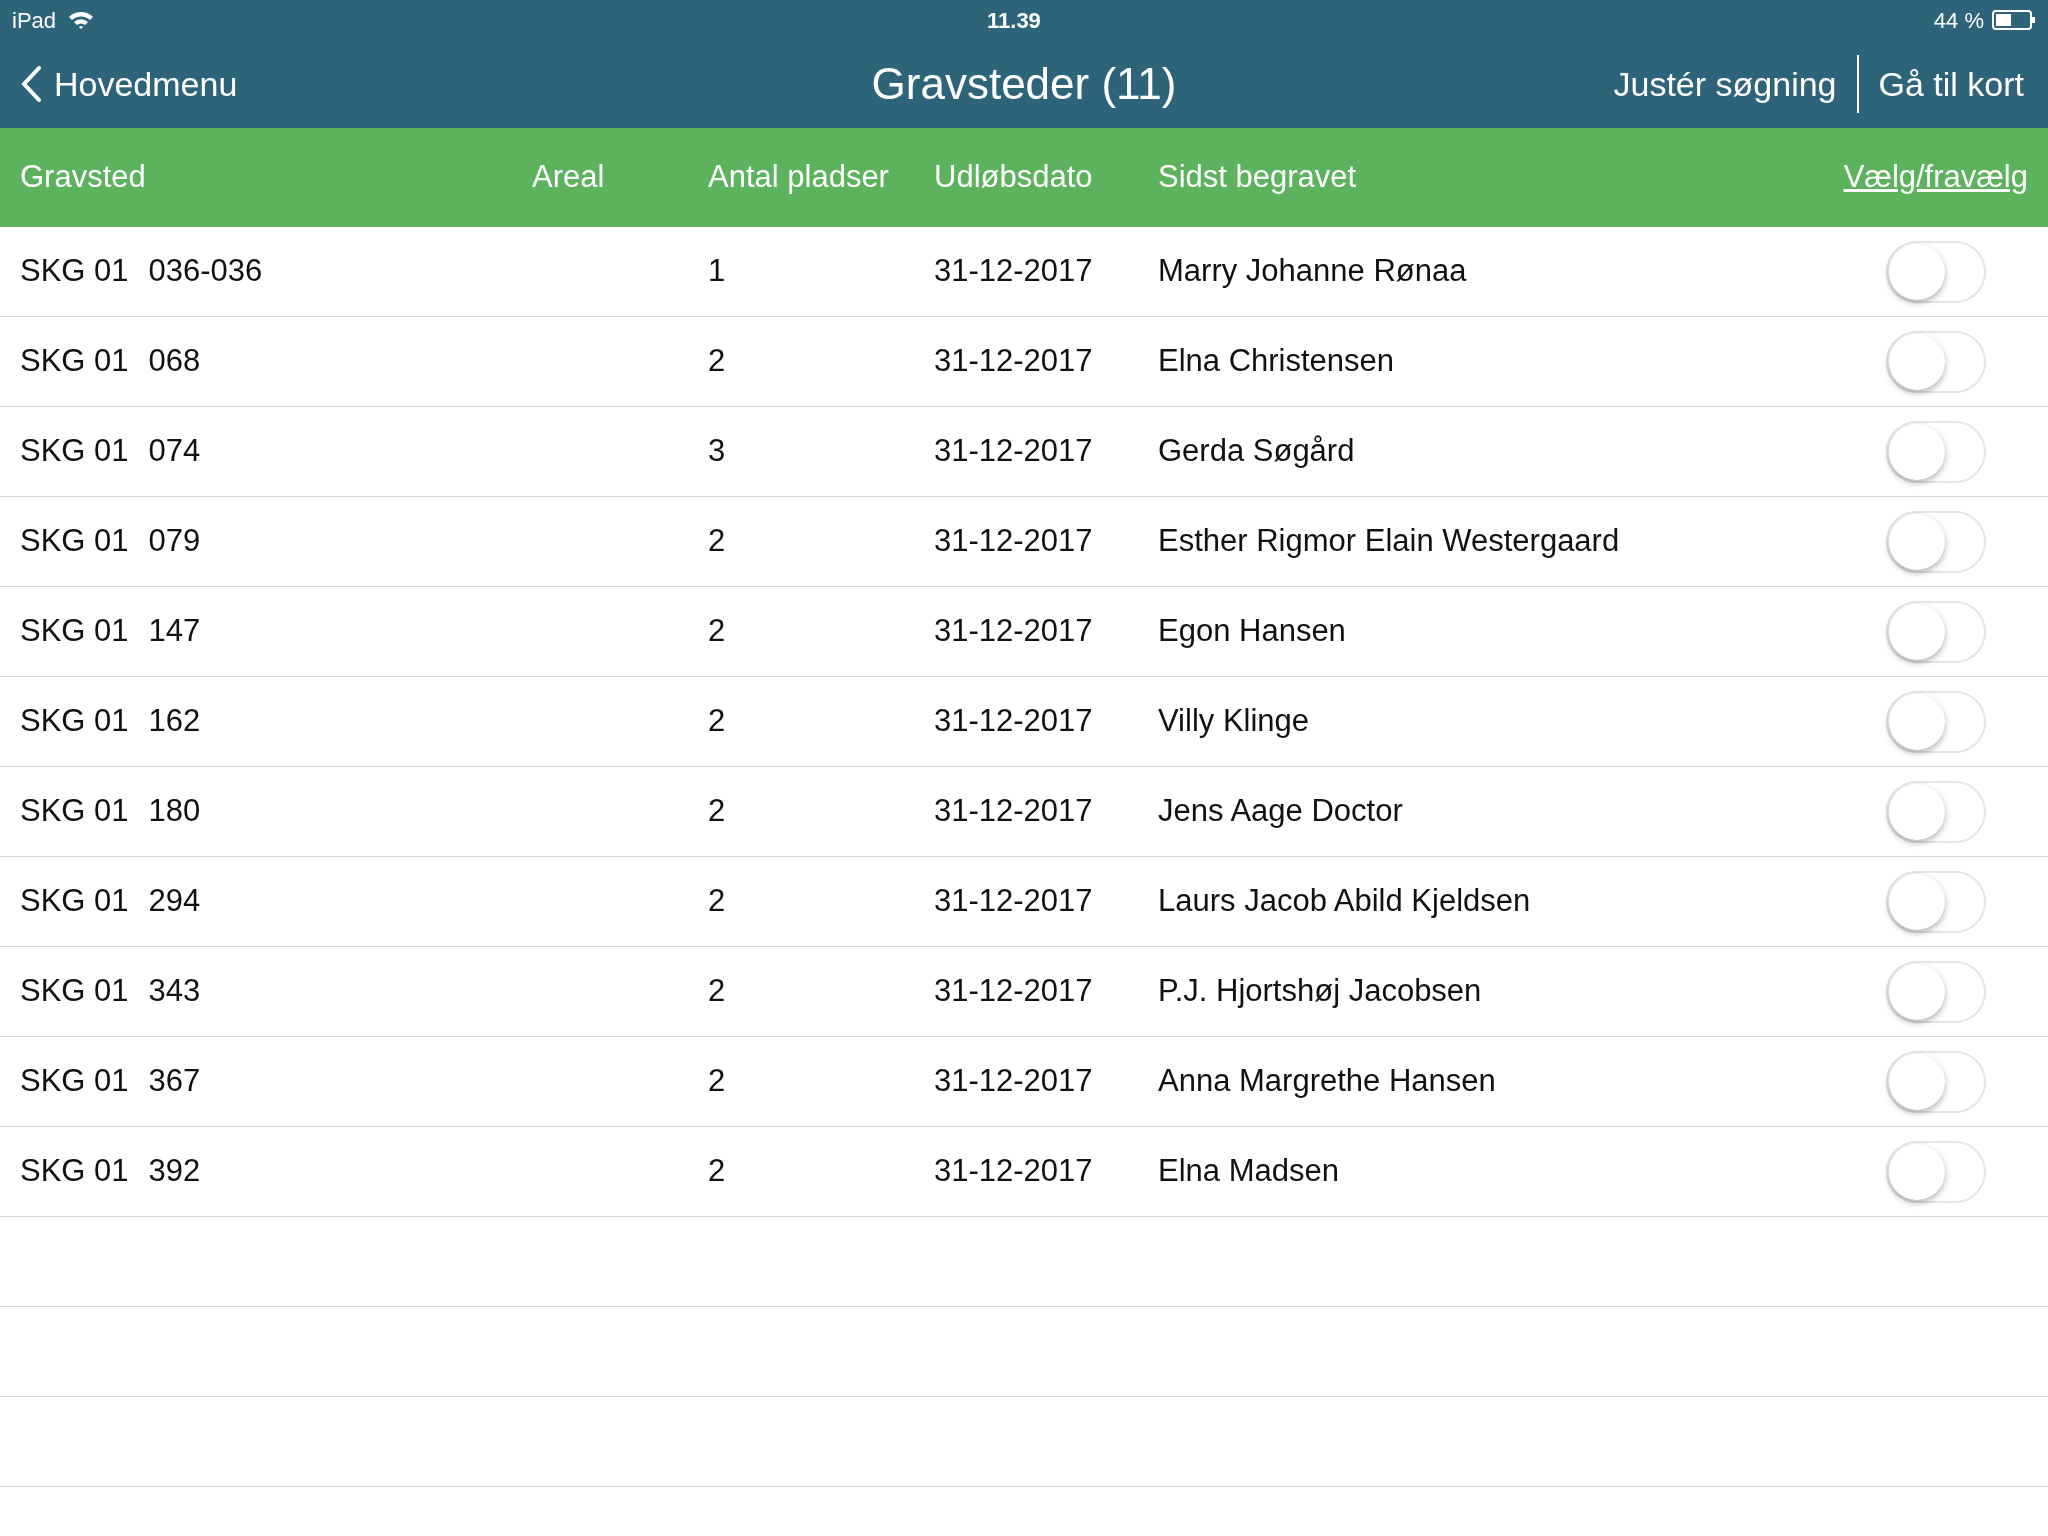 Image resolution: width=2048 pixels, height=1536 pixels. What do you see at coordinates (174, 1081) in the screenshot?
I see `grave-number: 367` at bounding box center [174, 1081].